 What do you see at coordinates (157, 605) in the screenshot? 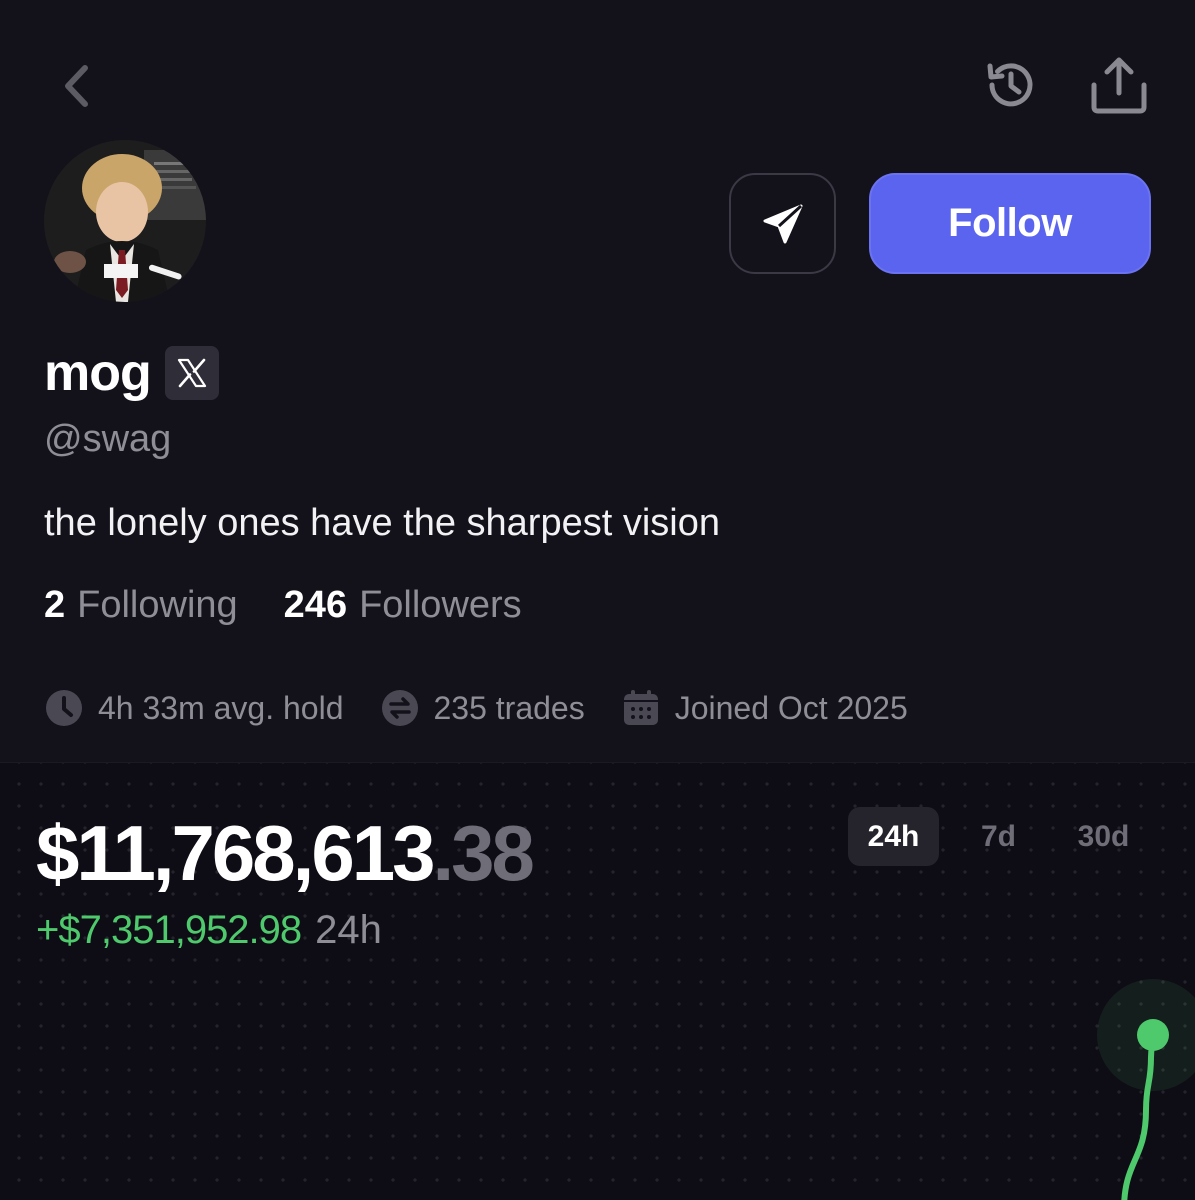
I see `following-label: Following` at bounding box center [157, 605].